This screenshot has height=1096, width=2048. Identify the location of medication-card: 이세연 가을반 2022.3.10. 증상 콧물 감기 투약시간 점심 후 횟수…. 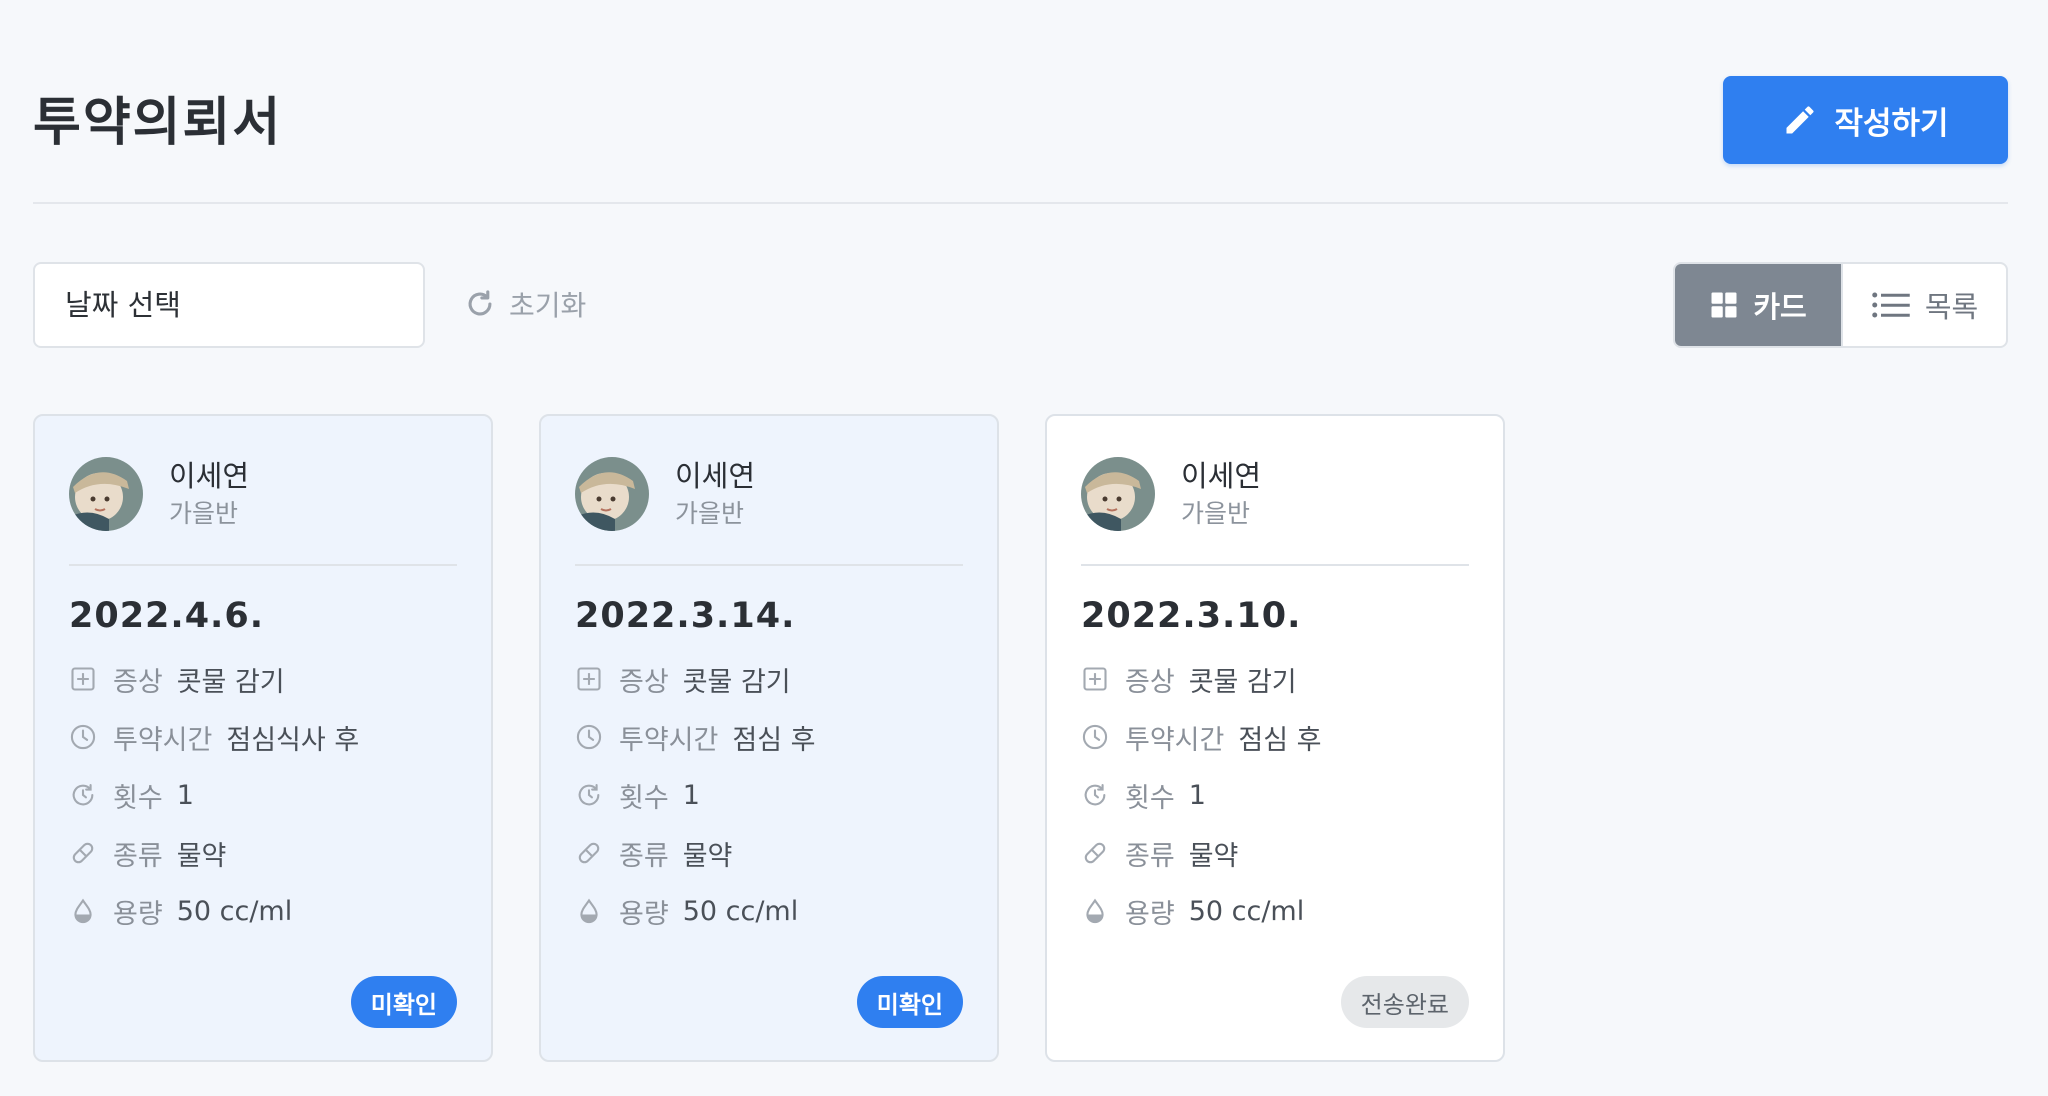
(1275, 738).